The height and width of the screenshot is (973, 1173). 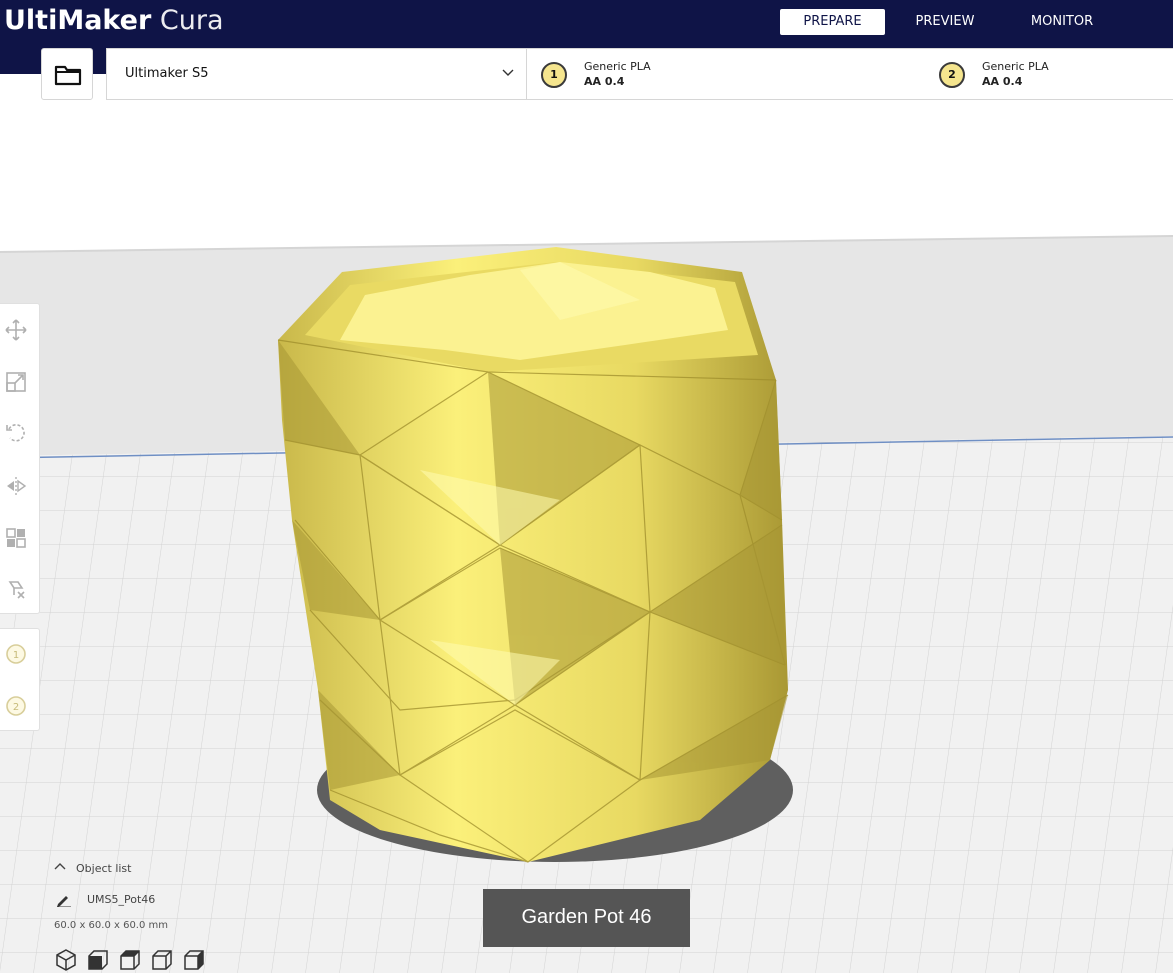 I want to click on extruder-2-material: Generic PLA, so click(x=1015, y=66).